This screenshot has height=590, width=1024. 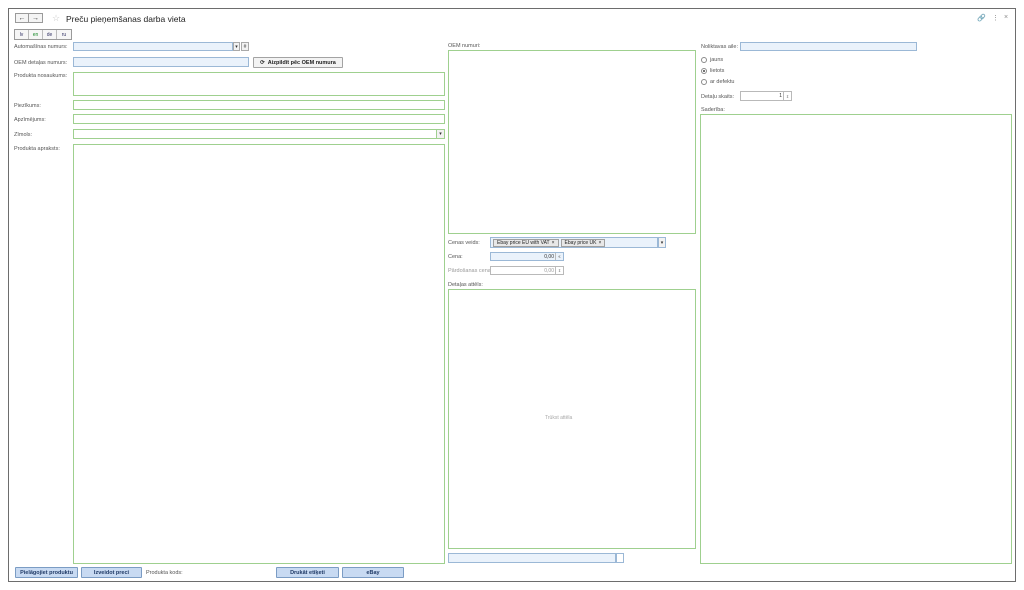 What do you see at coordinates (46, 572) in the screenshot?
I see `save-product-button: Pielāgojiet produktu` at bounding box center [46, 572].